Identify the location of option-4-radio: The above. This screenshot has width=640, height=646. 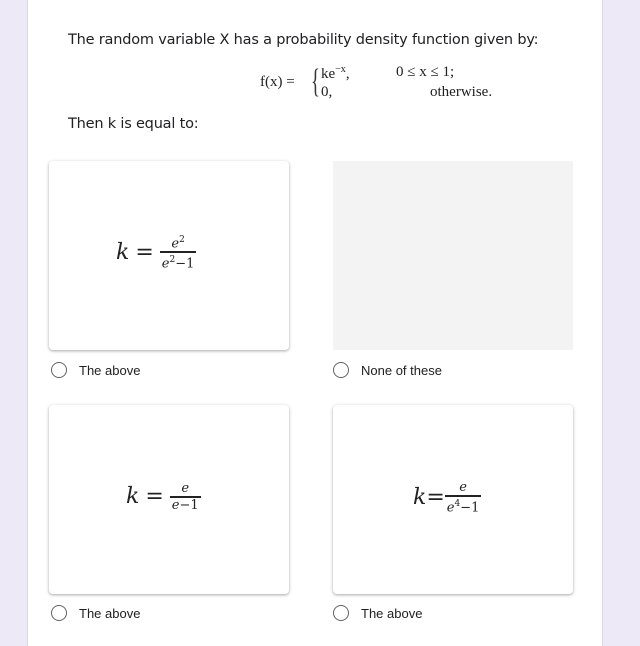
(377, 613).